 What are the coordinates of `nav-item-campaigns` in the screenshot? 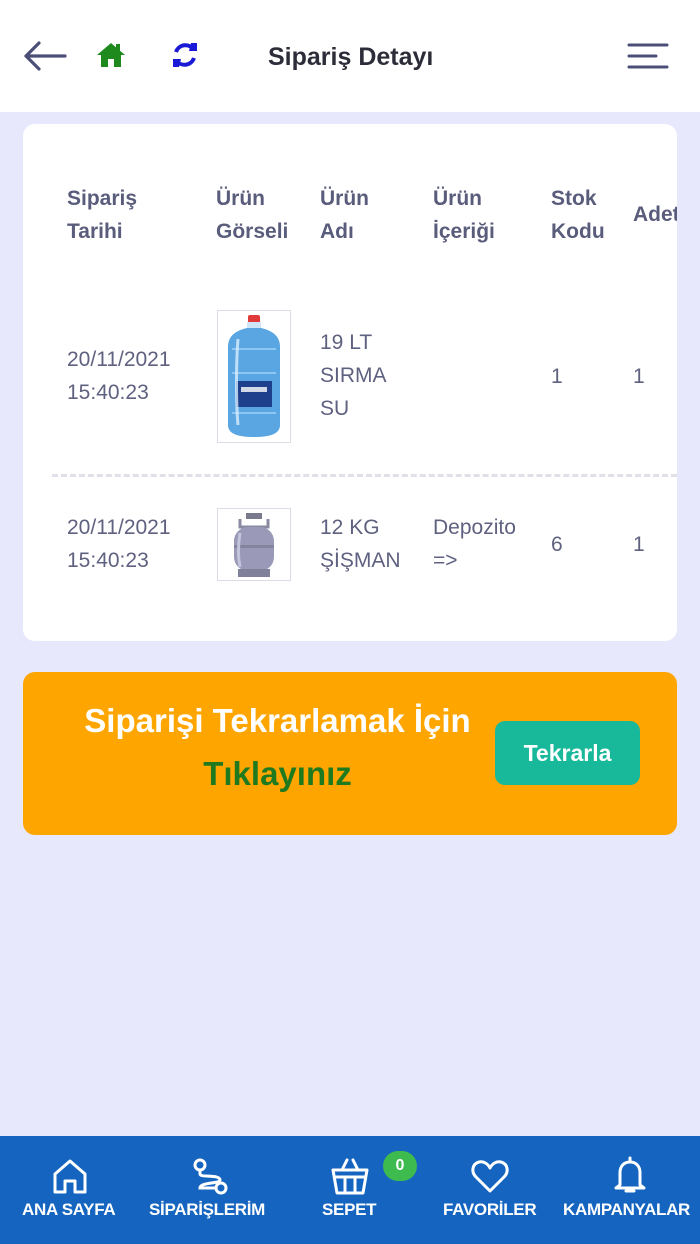 It's located at (630, 1190).